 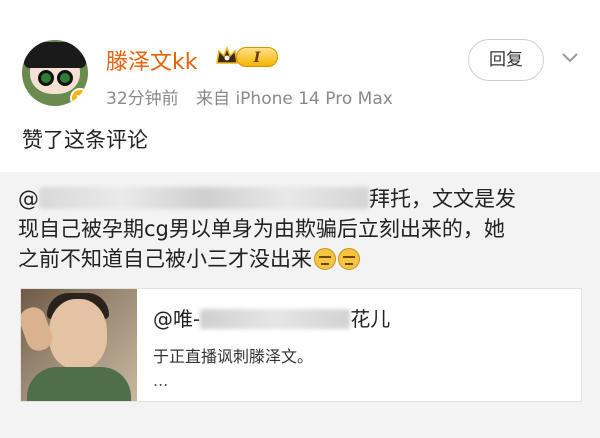 I want to click on post-source: 来自 iPhone 14 Pro Max, so click(x=294, y=99).